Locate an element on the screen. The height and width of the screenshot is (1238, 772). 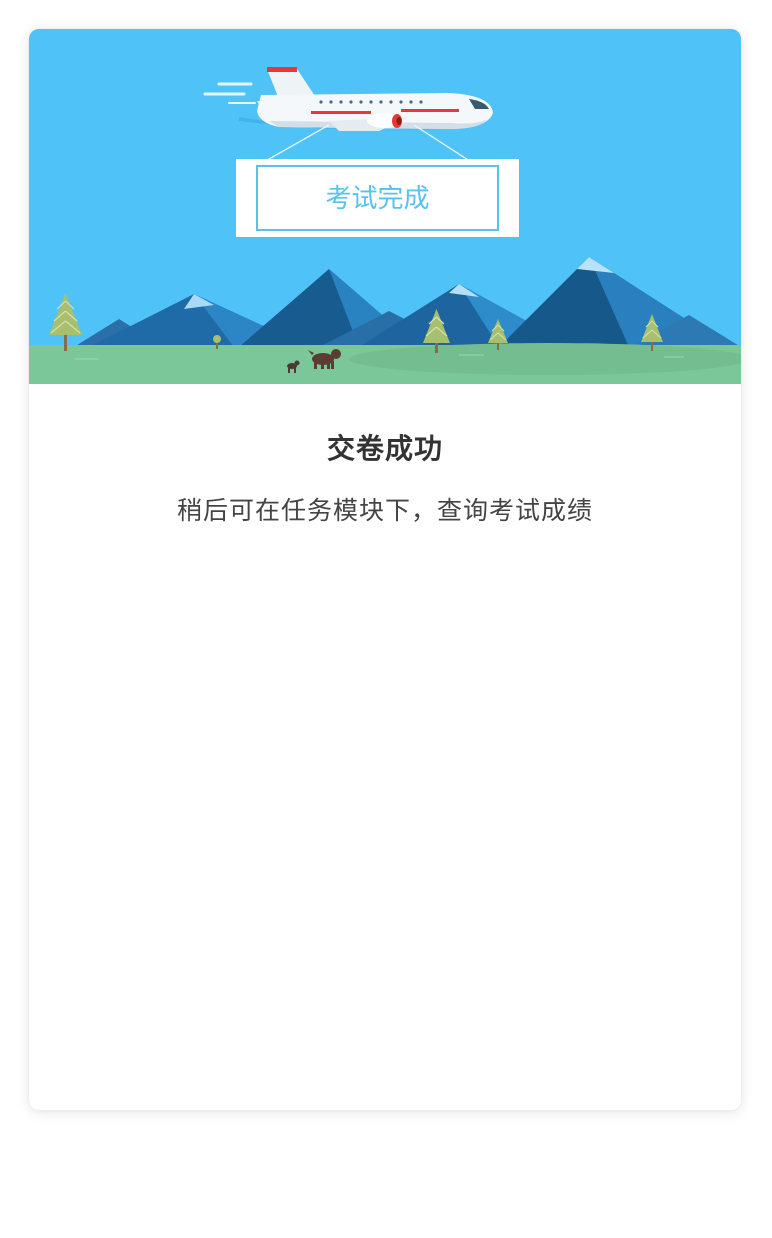
sign-text: 考试完成 is located at coordinates (377, 199).